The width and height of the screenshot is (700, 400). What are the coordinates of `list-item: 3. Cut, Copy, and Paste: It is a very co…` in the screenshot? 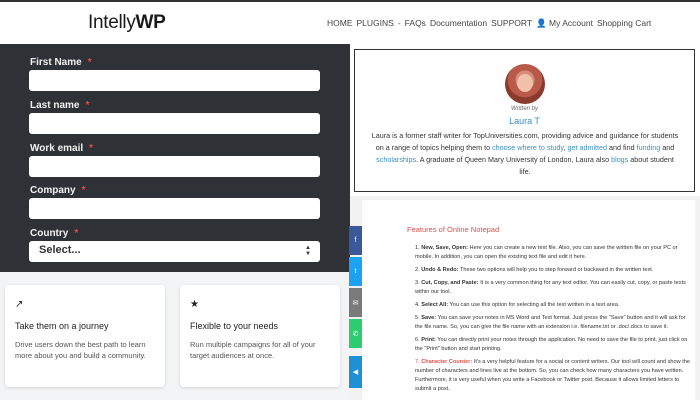 It's located at (550, 287).